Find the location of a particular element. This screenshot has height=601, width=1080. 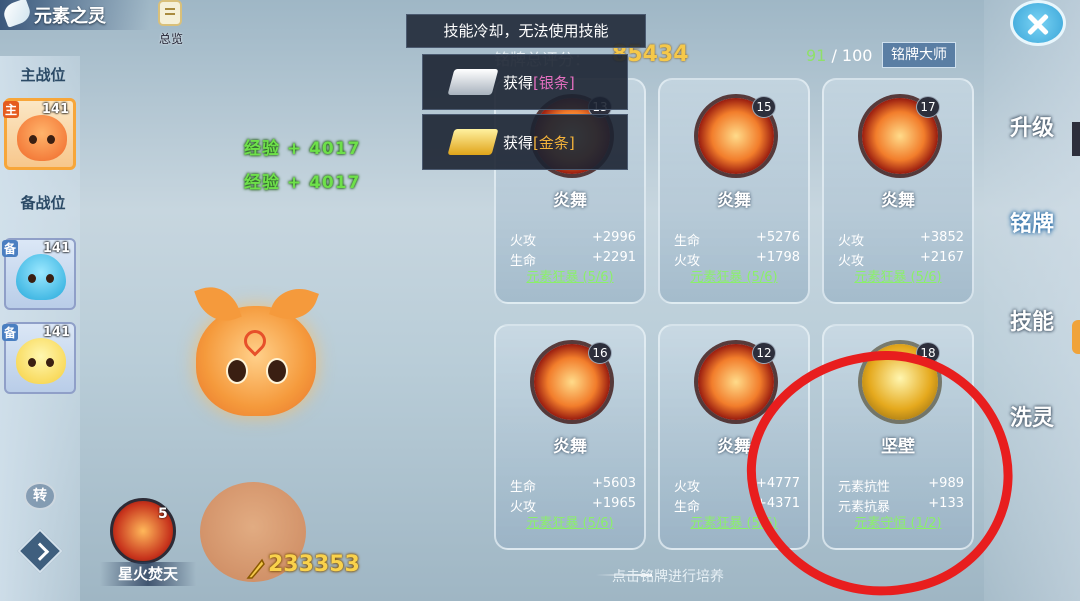

gold-ingot-icon is located at coordinates (473, 142).